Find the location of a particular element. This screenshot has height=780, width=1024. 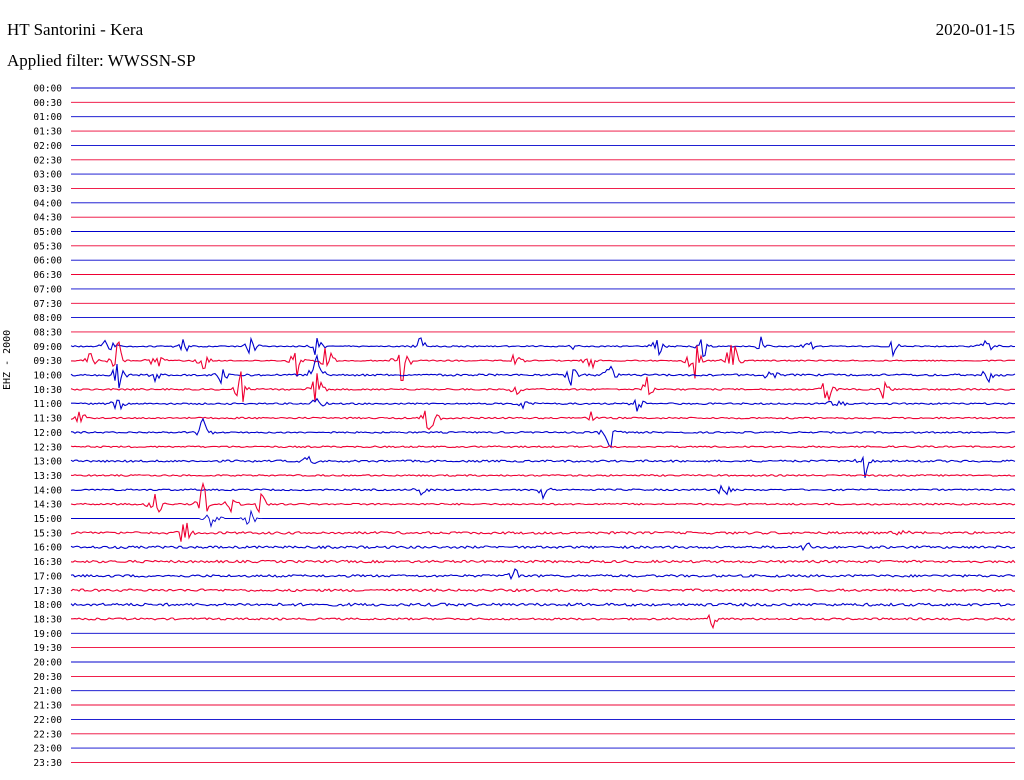

time-tick-label: 13:00 is located at coordinates (47, 462).